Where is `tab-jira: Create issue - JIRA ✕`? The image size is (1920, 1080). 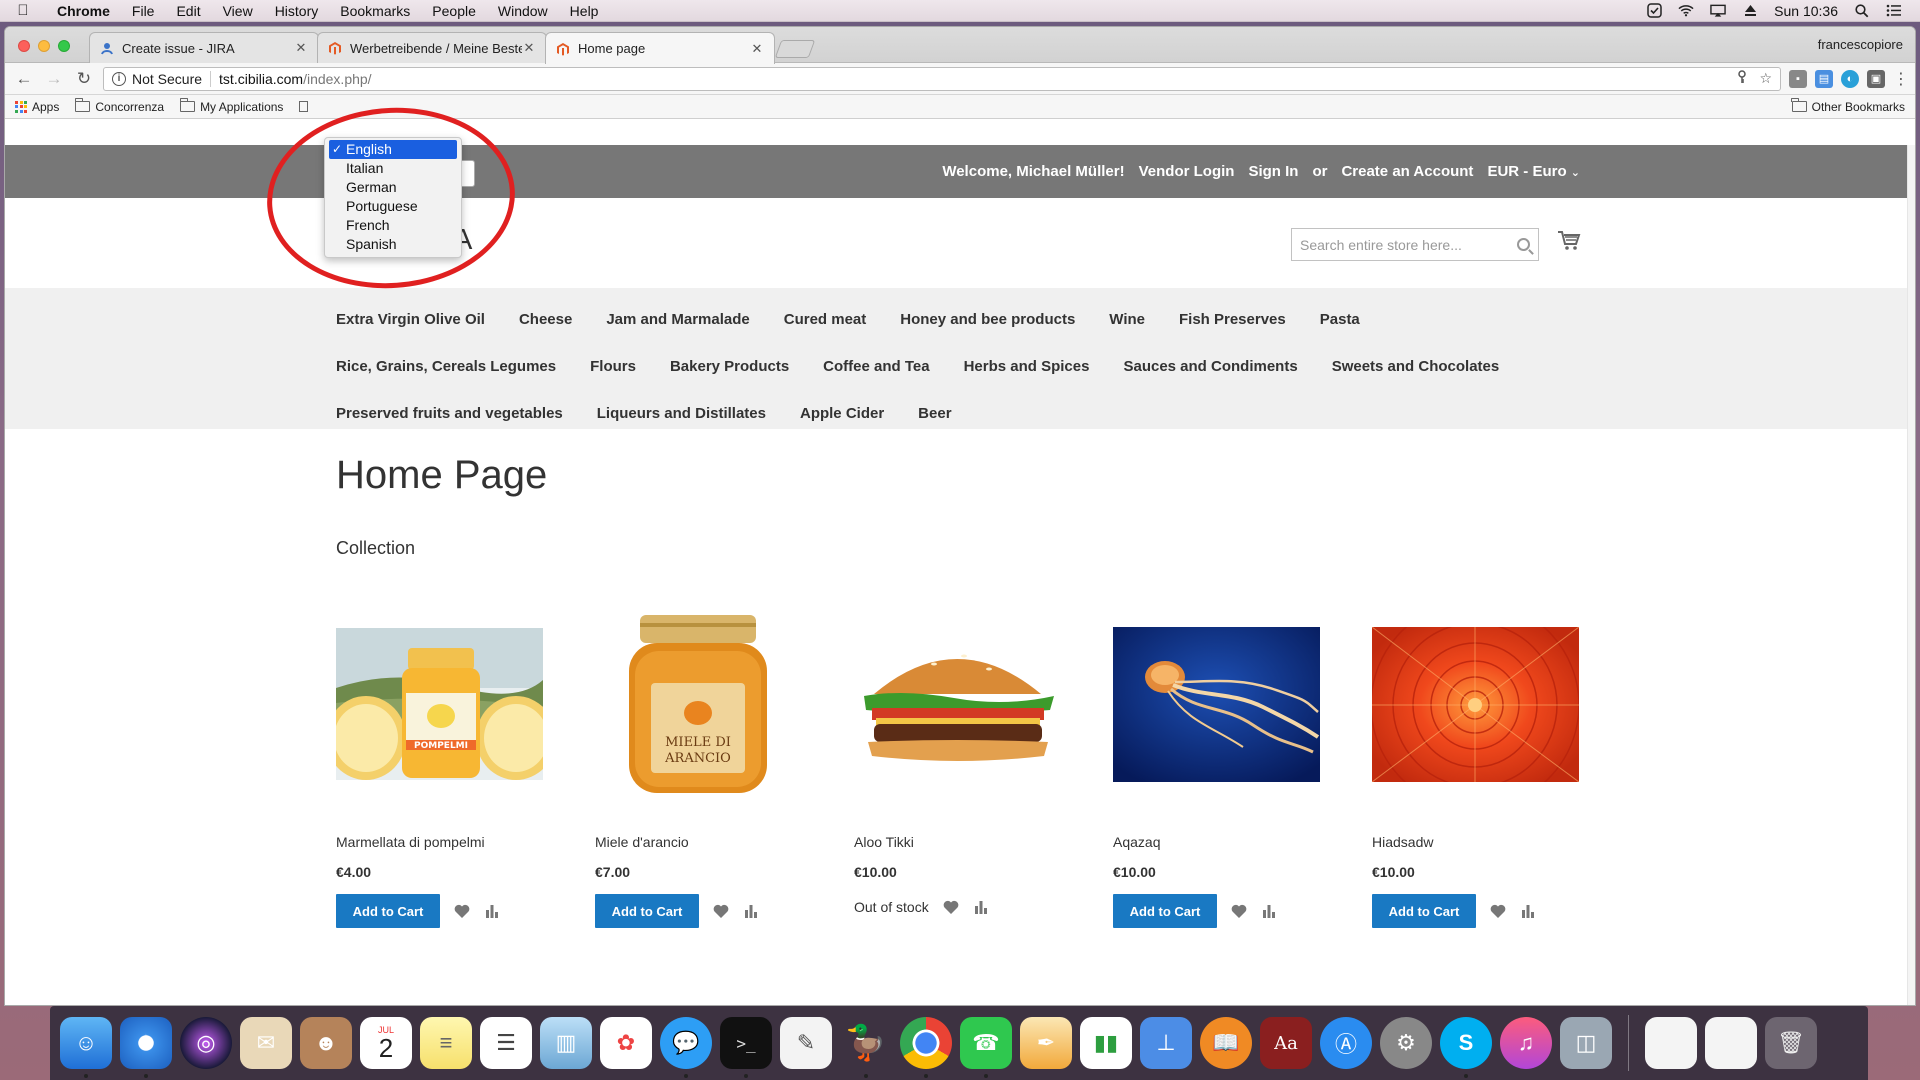 tab-jira: Create issue - JIRA ✕ is located at coordinates (204, 47).